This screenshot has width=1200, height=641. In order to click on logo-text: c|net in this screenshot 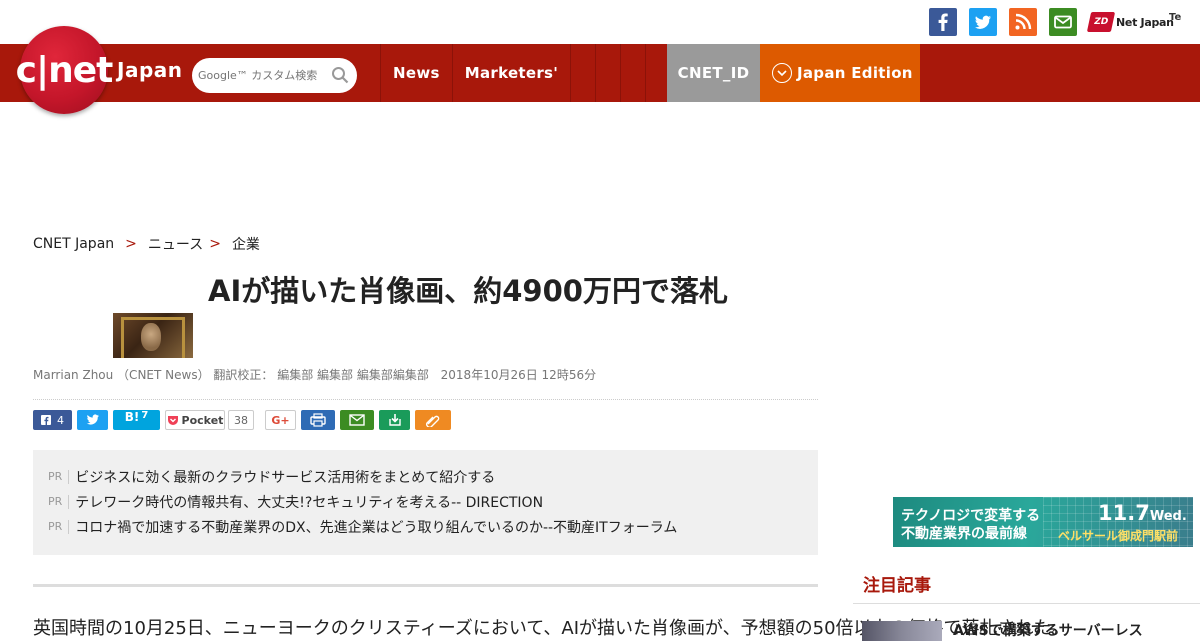, I will do `click(64, 70)`.